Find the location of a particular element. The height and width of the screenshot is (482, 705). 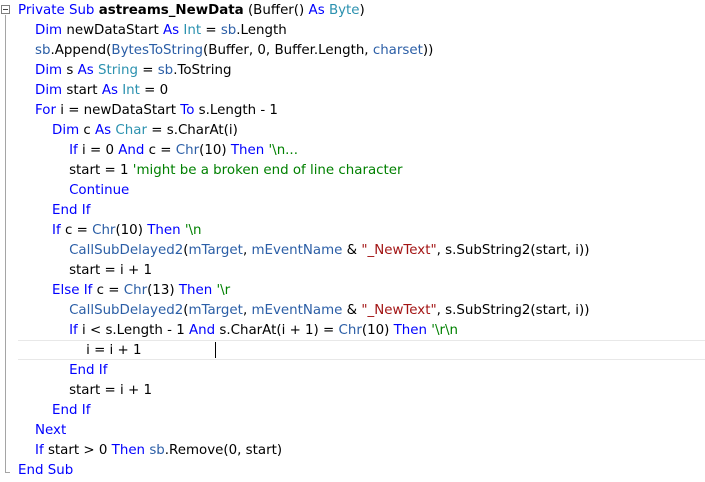

code-line: If c = Chr(10) Then '\n is located at coordinates (110, 231).